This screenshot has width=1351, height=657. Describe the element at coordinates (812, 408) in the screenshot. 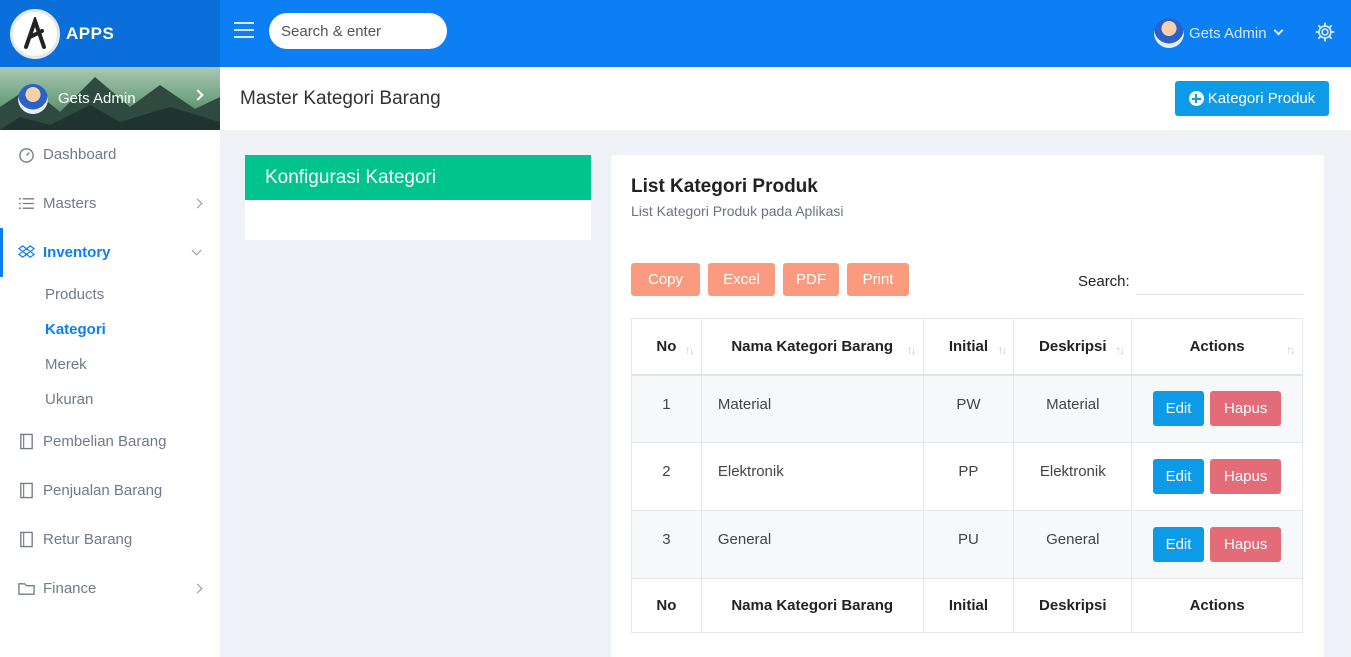

I see `cell-nama: Material` at that location.